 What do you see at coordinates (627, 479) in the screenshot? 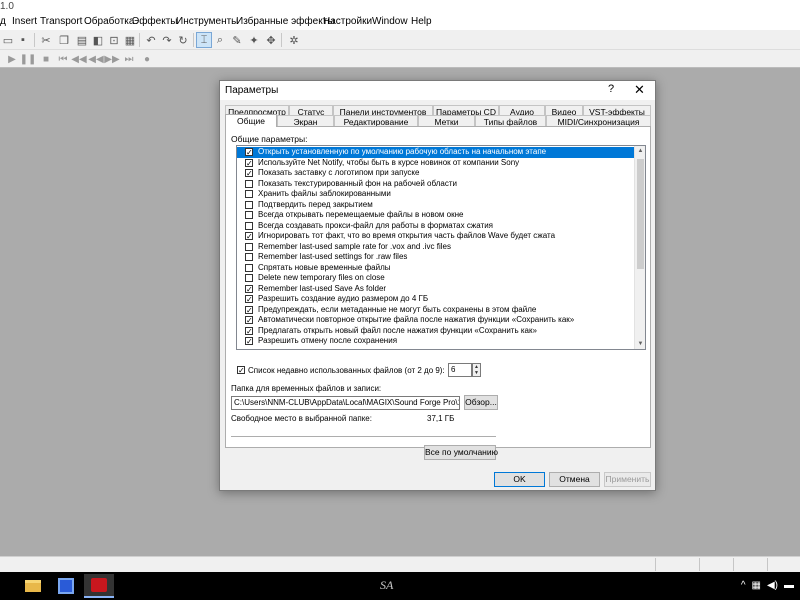
I see `apply-button: Применить` at bounding box center [627, 479].